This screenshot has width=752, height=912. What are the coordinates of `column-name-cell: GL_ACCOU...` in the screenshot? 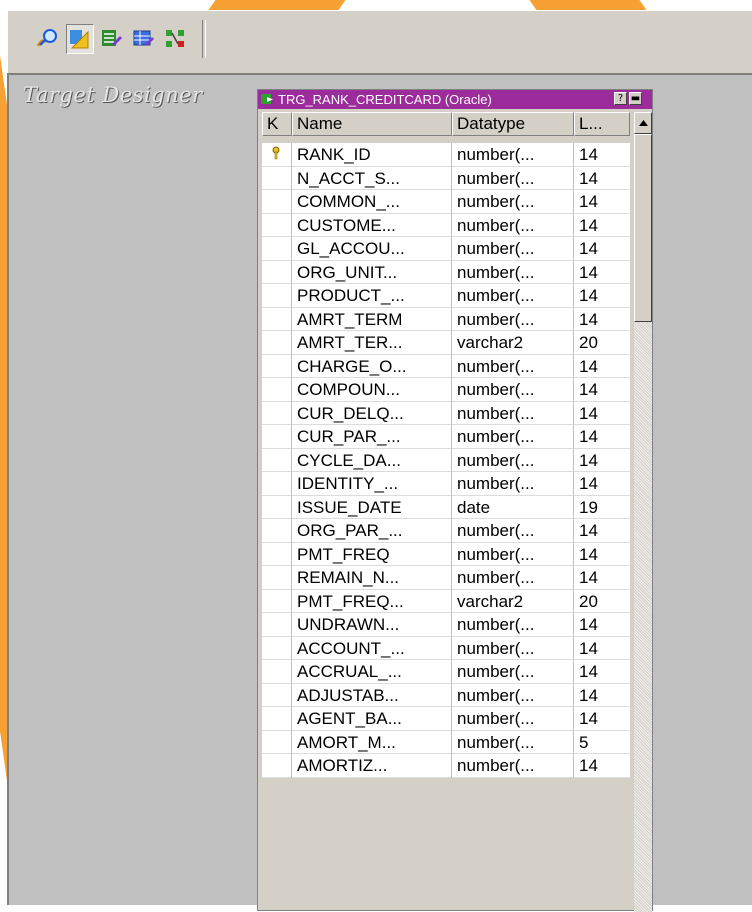 It's located at (372, 249).